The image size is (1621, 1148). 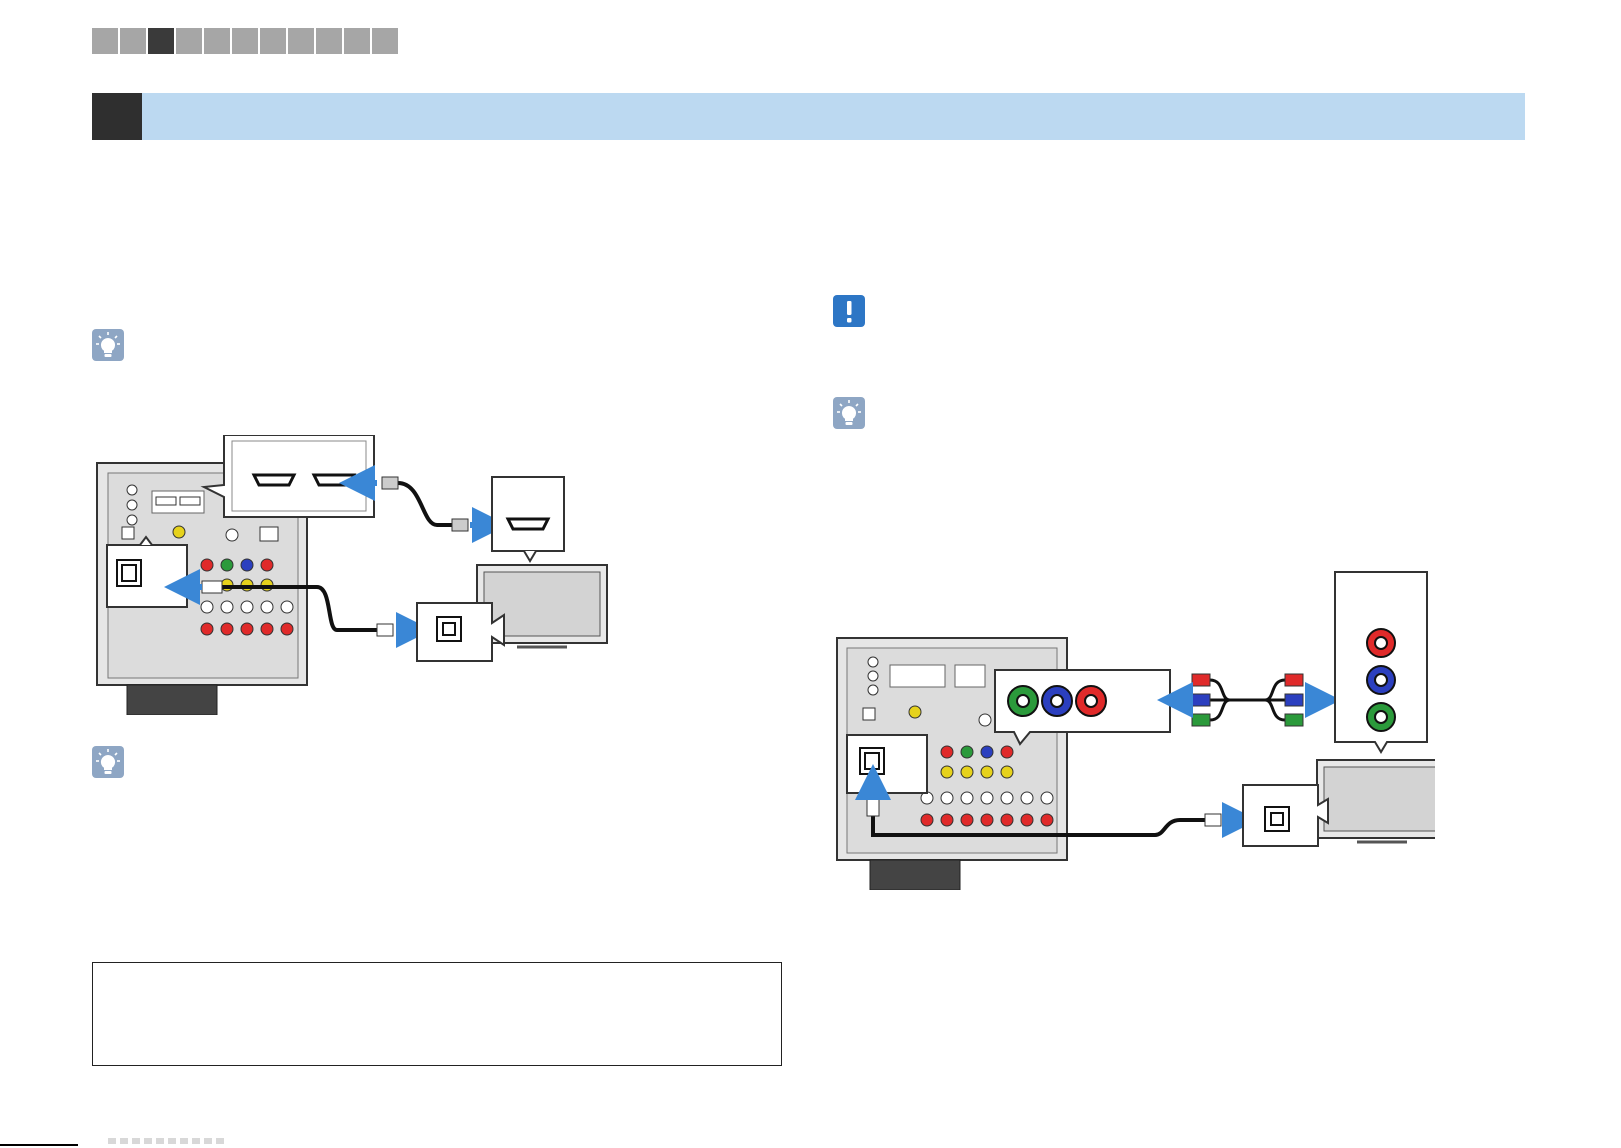 What do you see at coordinates (1375, 801) in the screenshot?
I see `tv-icon` at bounding box center [1375, 801].